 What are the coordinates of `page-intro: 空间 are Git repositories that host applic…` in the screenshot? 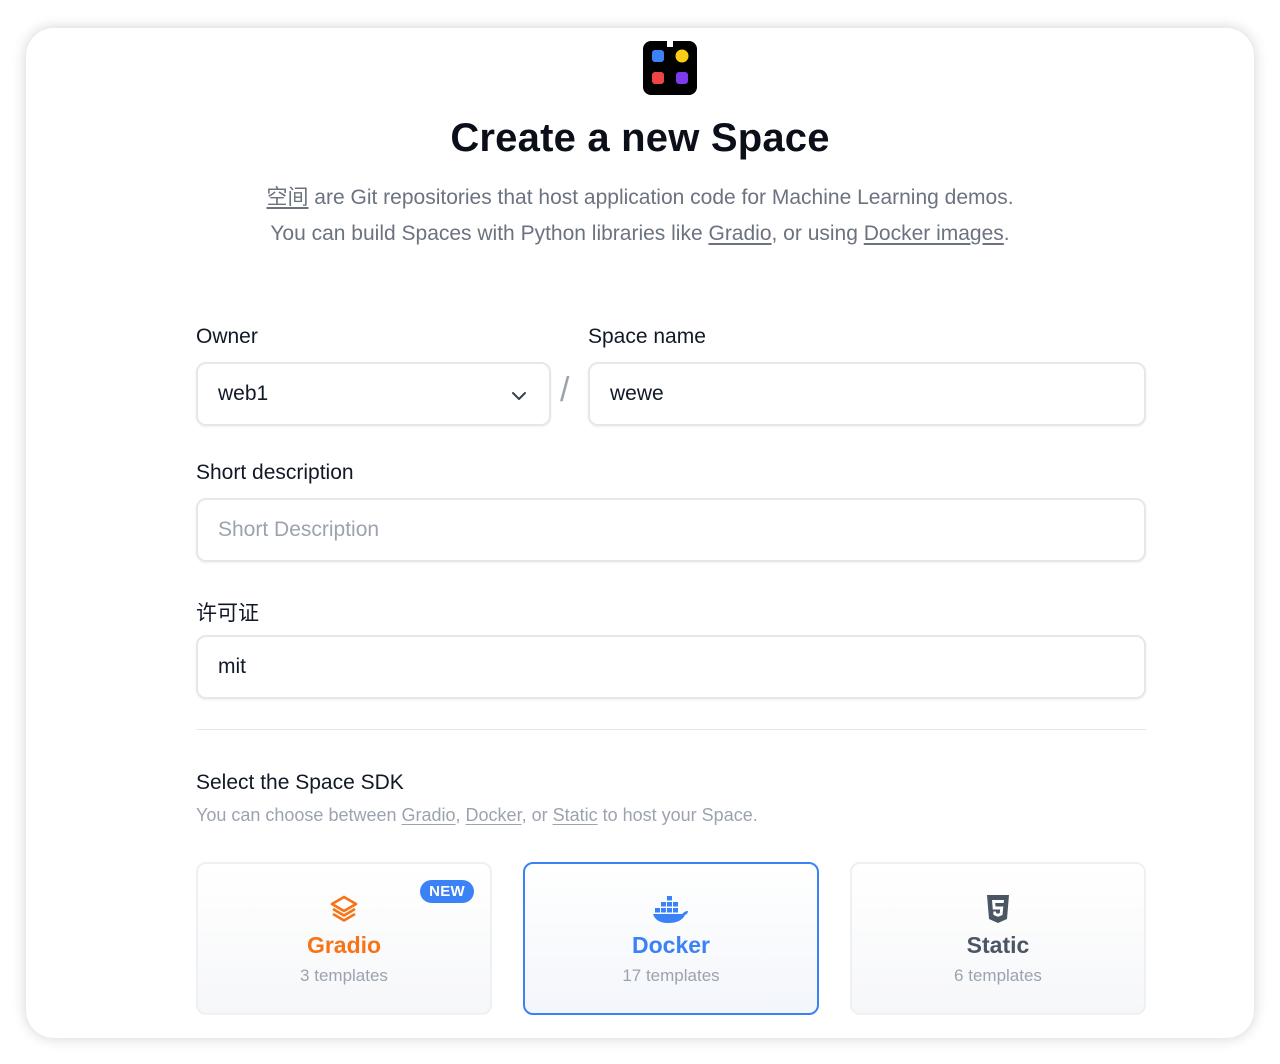 It's located at (640, 216).